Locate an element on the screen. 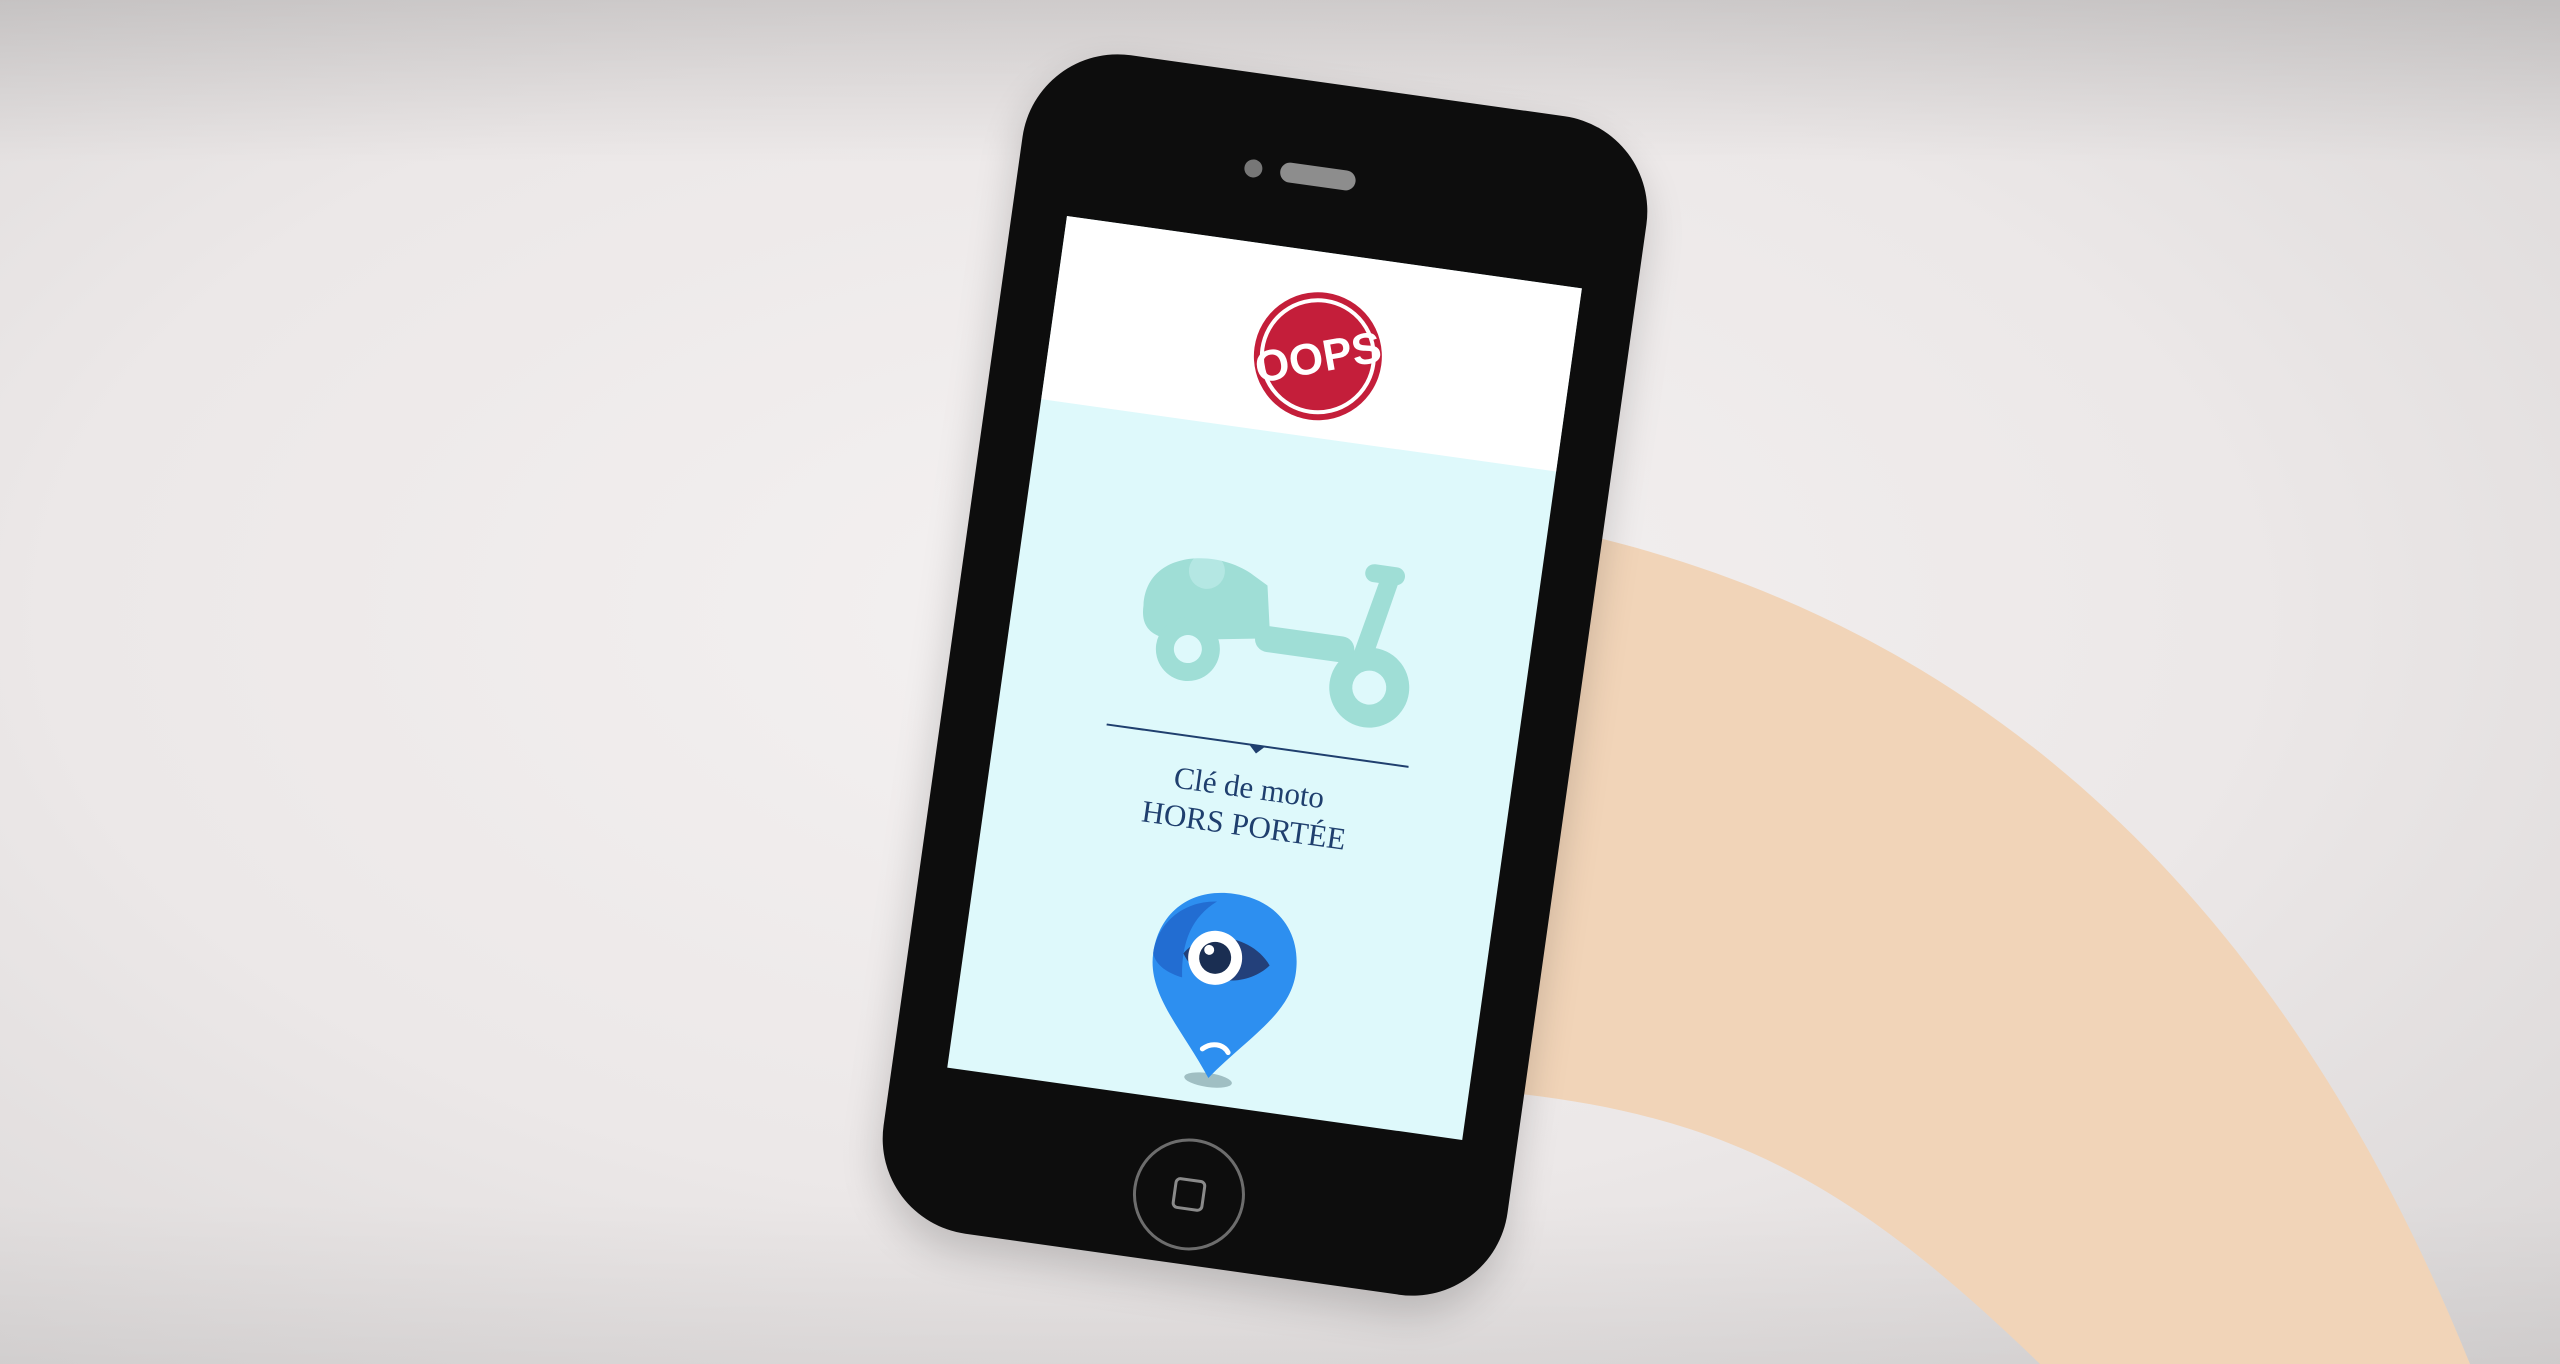  oops-logo: OOPS is located at coordinates (1318, 356).